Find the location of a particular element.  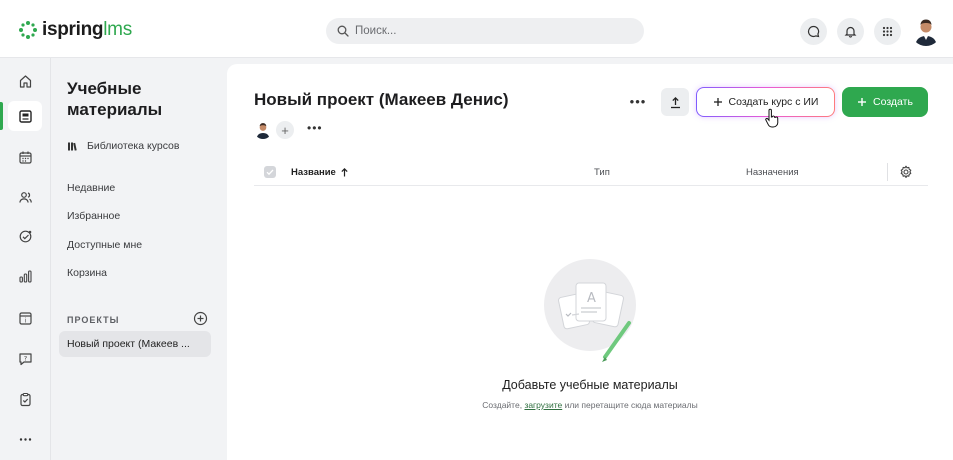

sidebar-item-library: Библиотека курсов is located at coordinates (123, 146).